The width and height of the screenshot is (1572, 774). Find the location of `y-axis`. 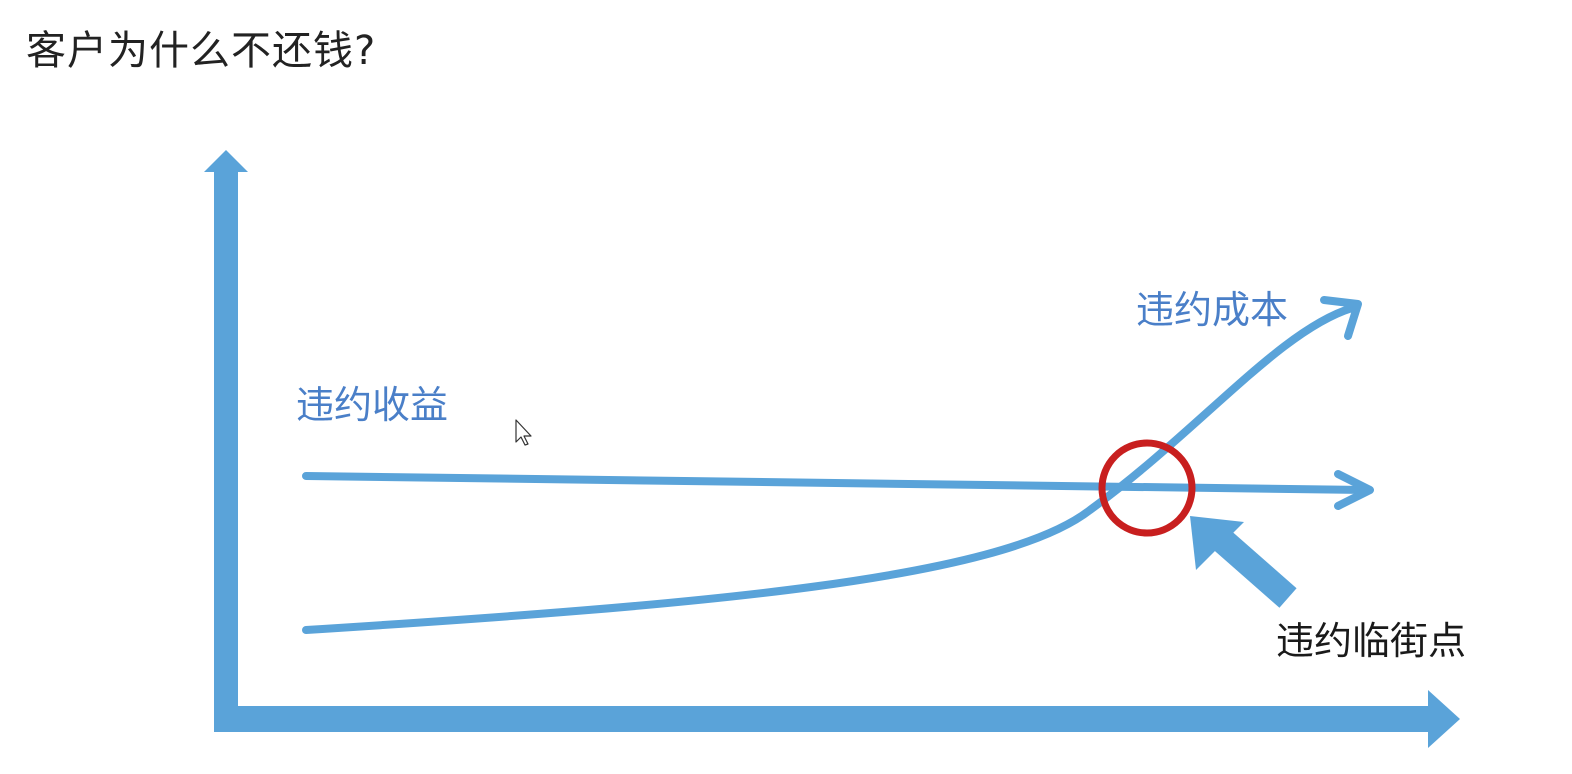

y-axis is located at coordinates (226, 441).